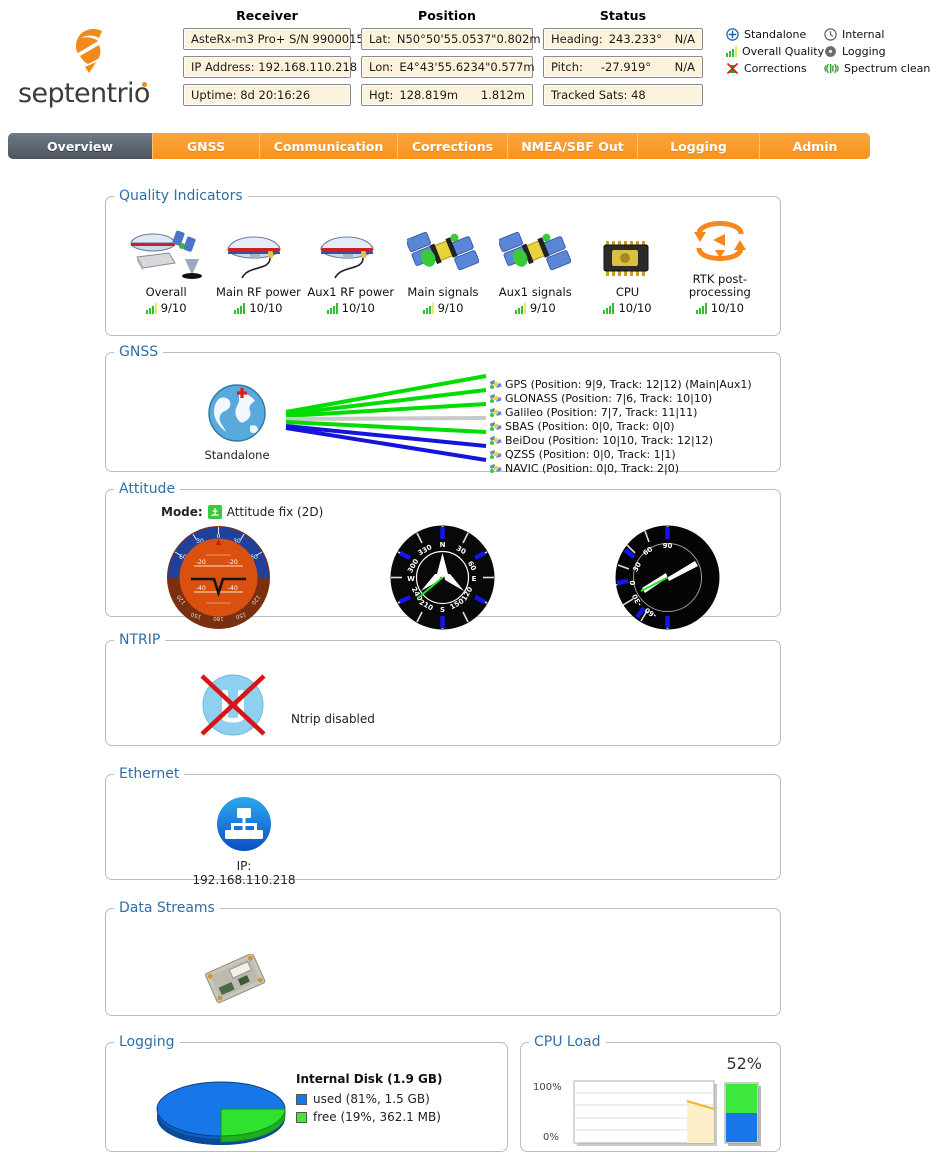 The height and width of the screenshot is (1176, 940). What do you see at coordinates (667, 577) in the screenshot?
I see `pitch-gauge: 90 60 30 0 -30 -60` at bounding box center [667, 577].